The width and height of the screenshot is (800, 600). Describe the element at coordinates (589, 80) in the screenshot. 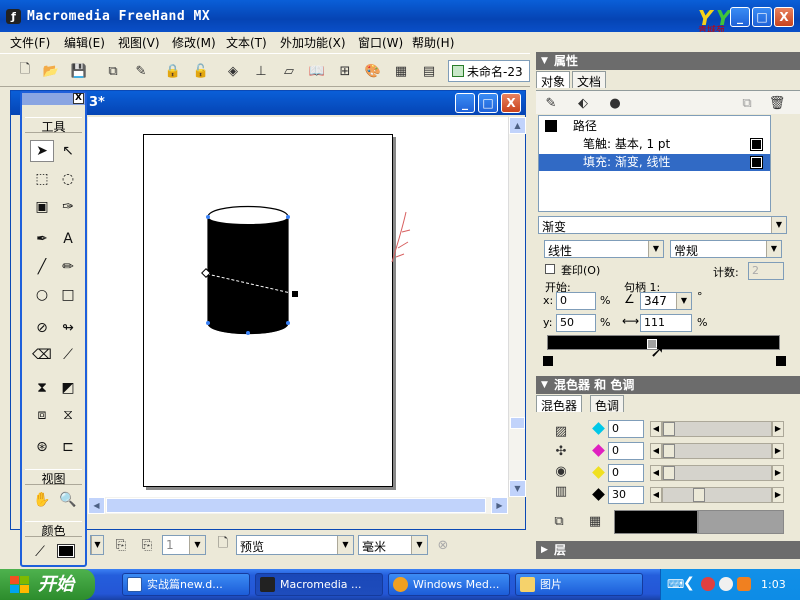

I see `tab-document: 文档` at that location.